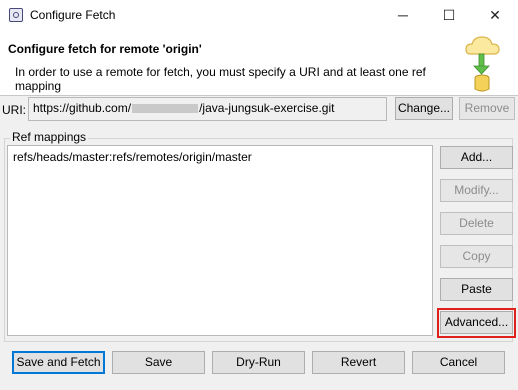  I want to click on revert-button: Revert, so click(358, 362).